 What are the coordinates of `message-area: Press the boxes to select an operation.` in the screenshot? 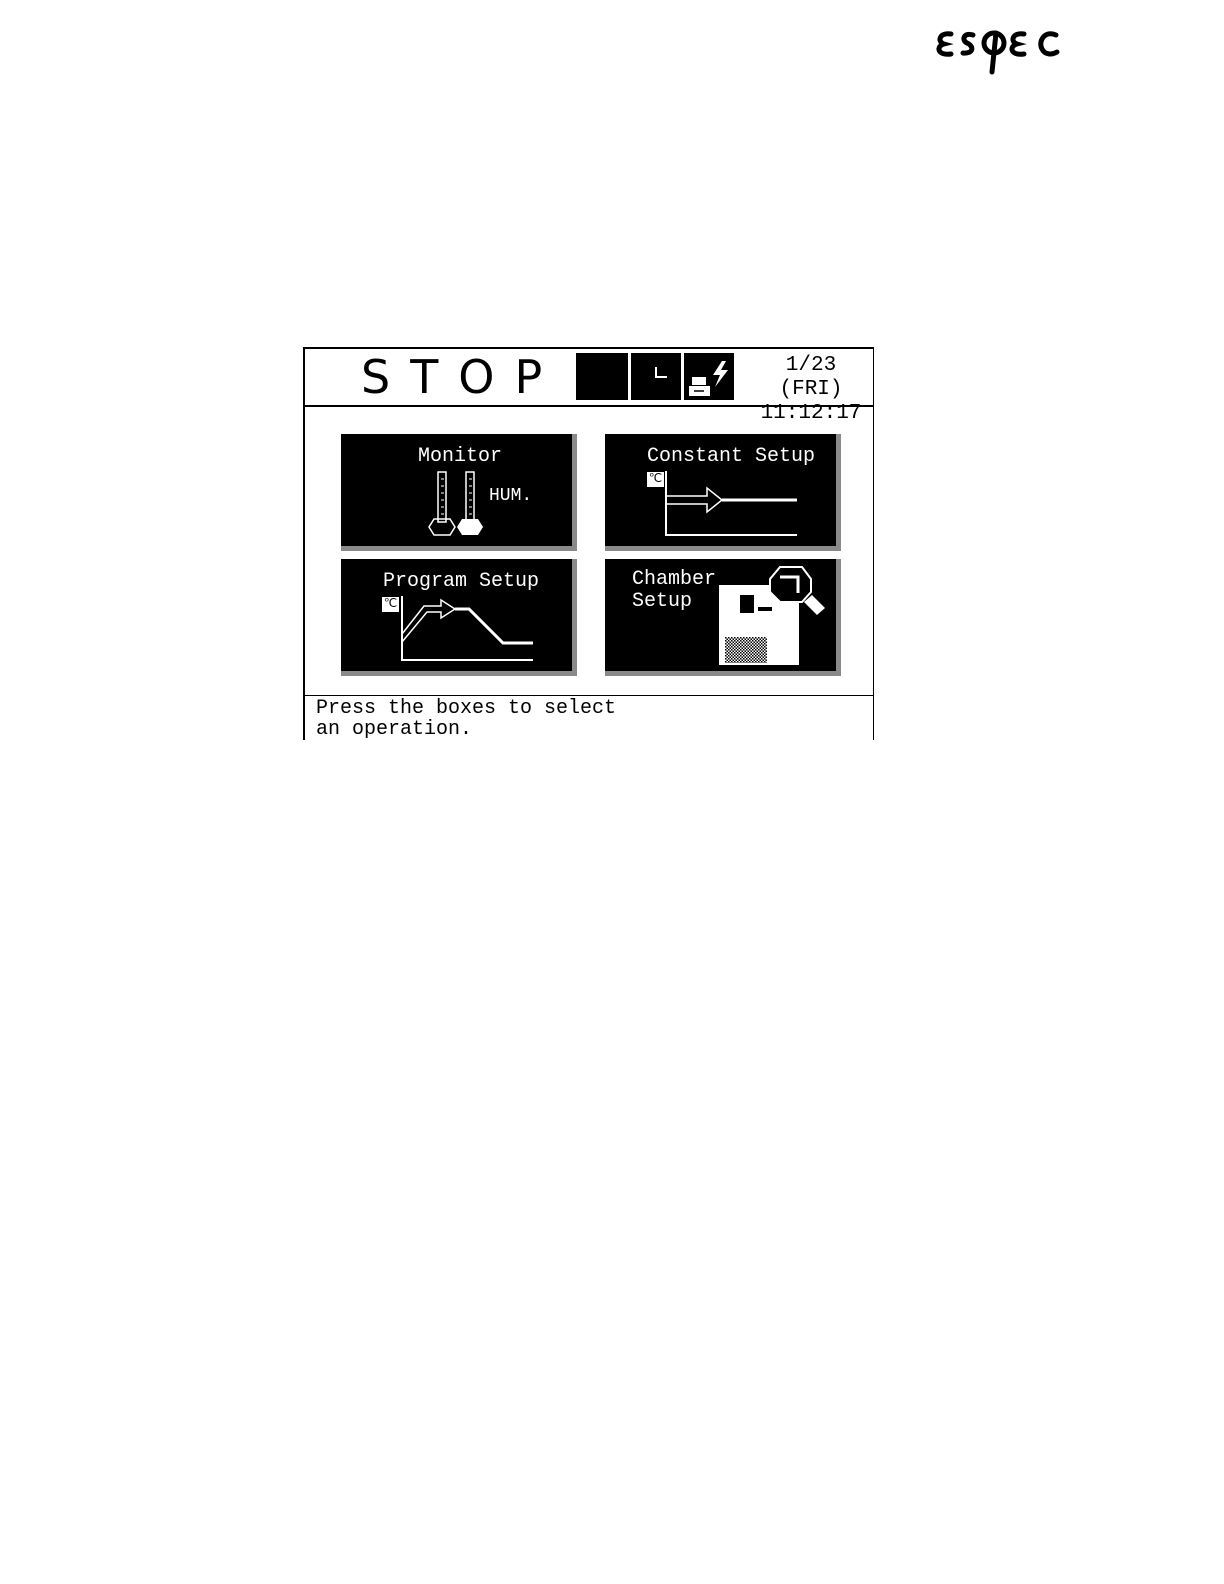 It's located at (589, 718).